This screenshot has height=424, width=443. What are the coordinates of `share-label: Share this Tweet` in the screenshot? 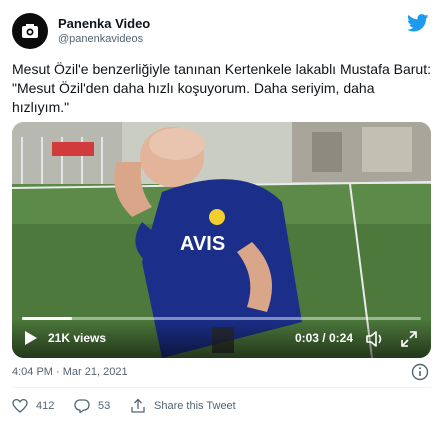 It's located at (195, 406).